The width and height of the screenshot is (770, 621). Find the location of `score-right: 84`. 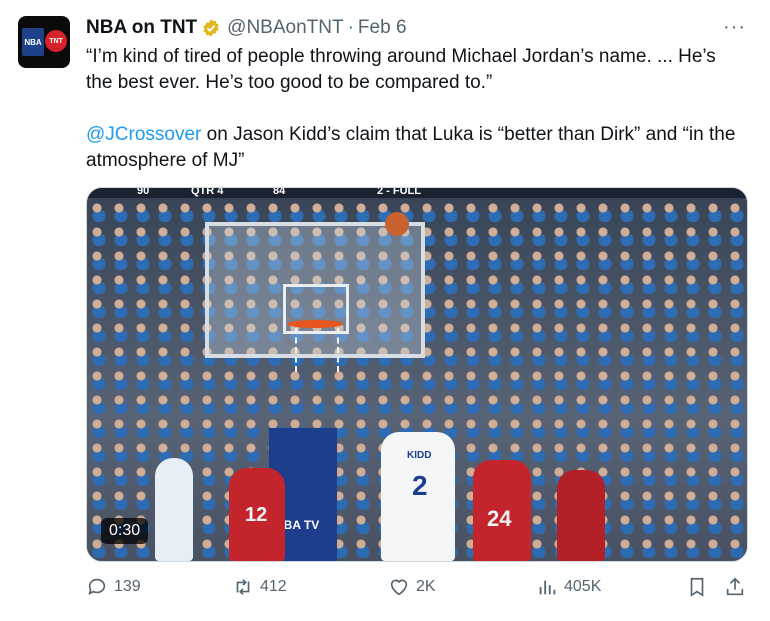

score-right: 84 is located at coordinates (279, 192).